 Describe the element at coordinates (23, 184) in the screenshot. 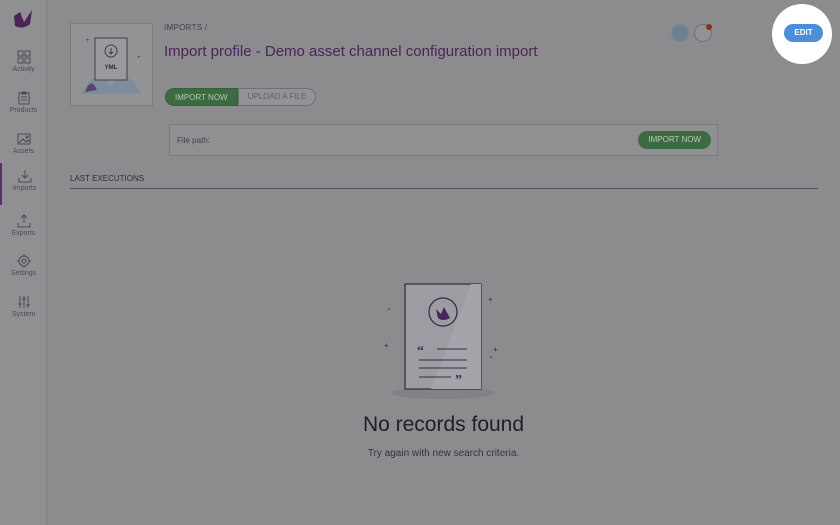

I see `sidebar-item-imports: Imports` at that location.